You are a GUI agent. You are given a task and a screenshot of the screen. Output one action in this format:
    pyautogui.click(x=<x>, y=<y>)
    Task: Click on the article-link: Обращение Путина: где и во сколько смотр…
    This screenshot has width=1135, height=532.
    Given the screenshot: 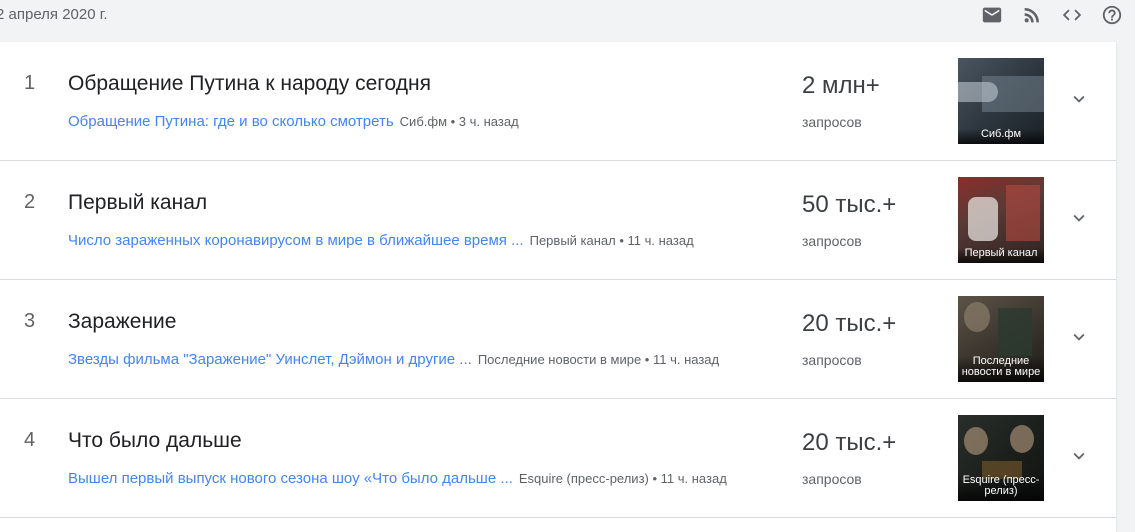 What is the action you would take?
    pyautogui.click(x=231, y=121)
    